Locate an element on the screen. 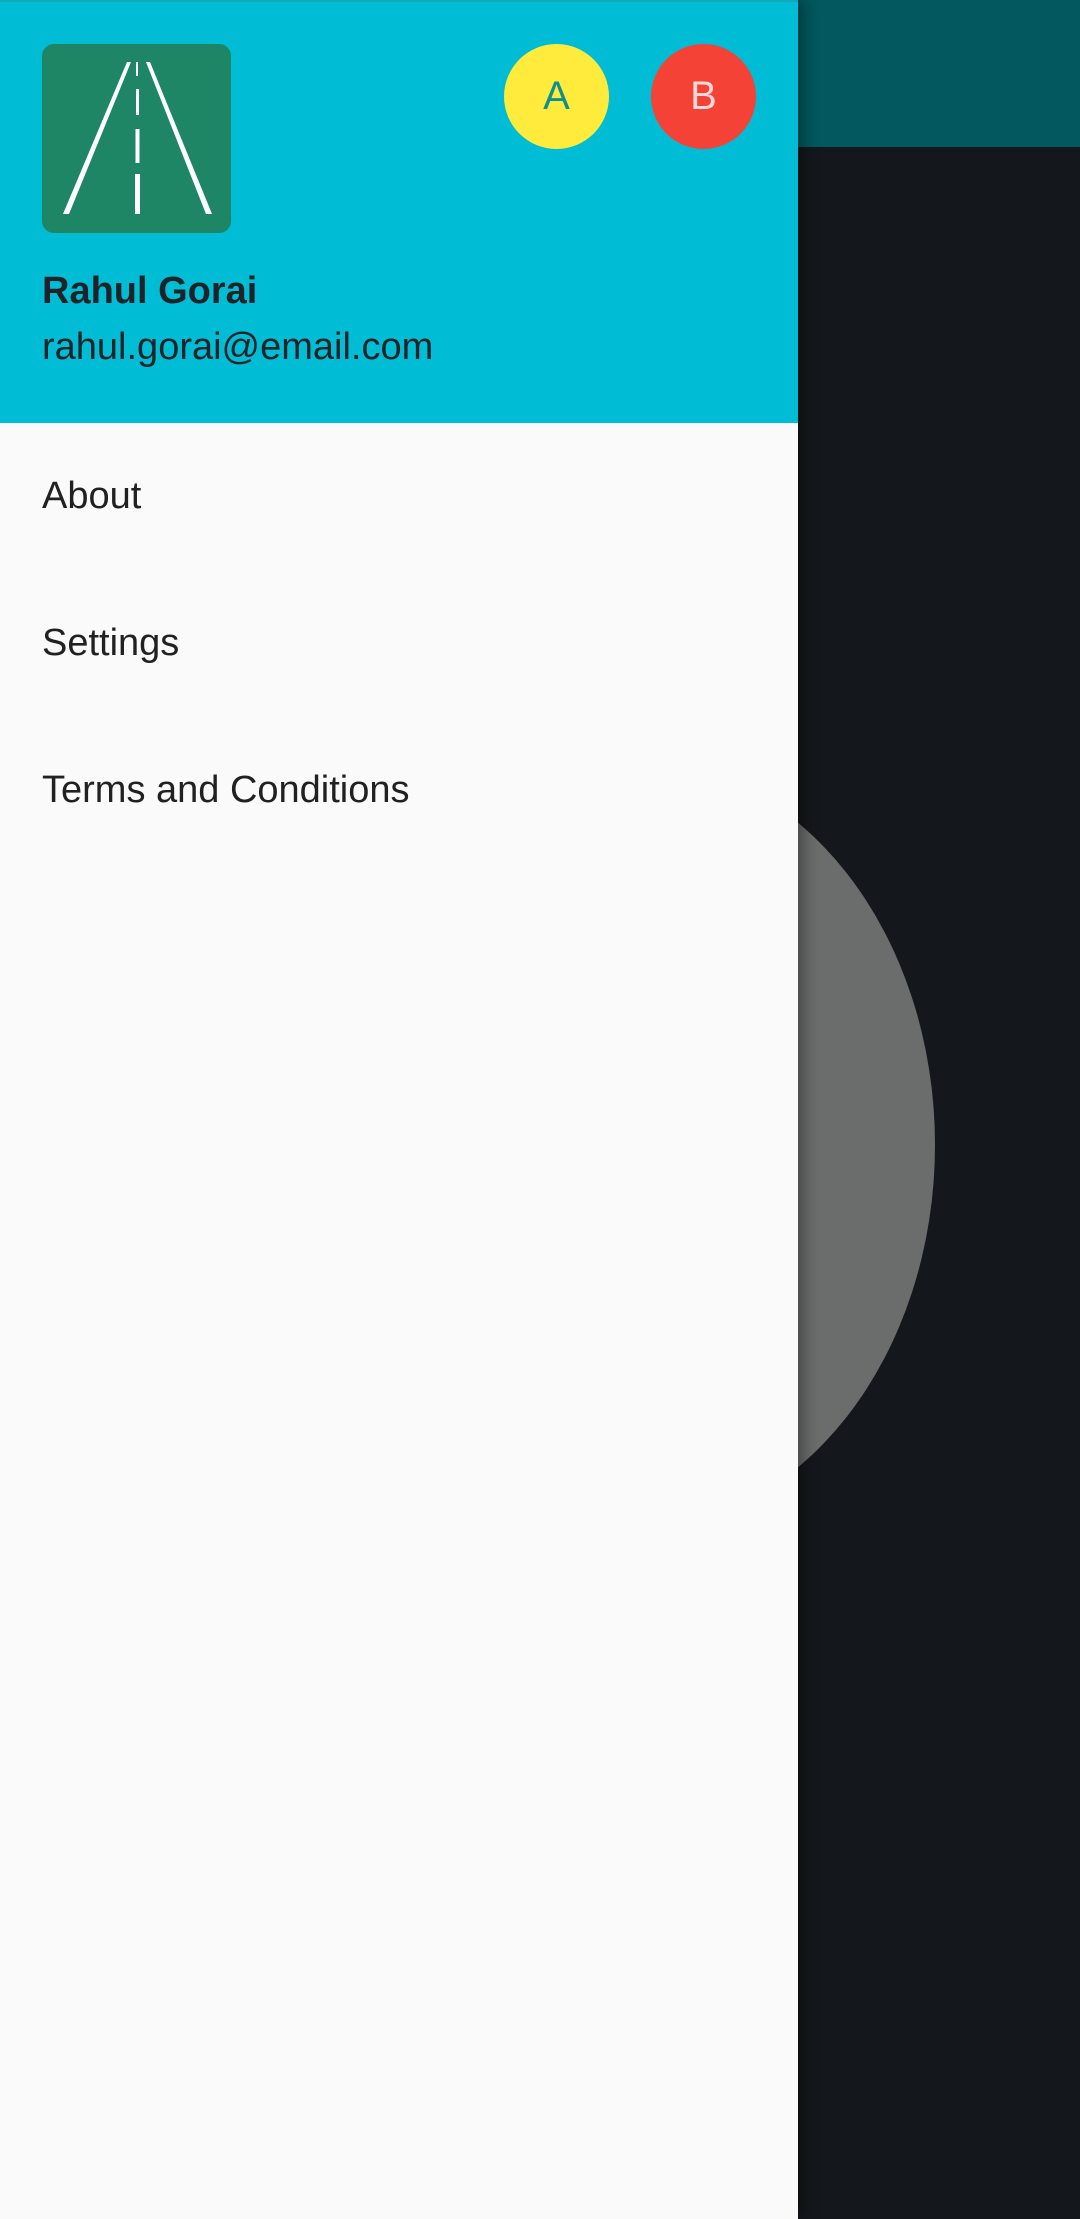  road-icon is located at coordinates (136, 138).